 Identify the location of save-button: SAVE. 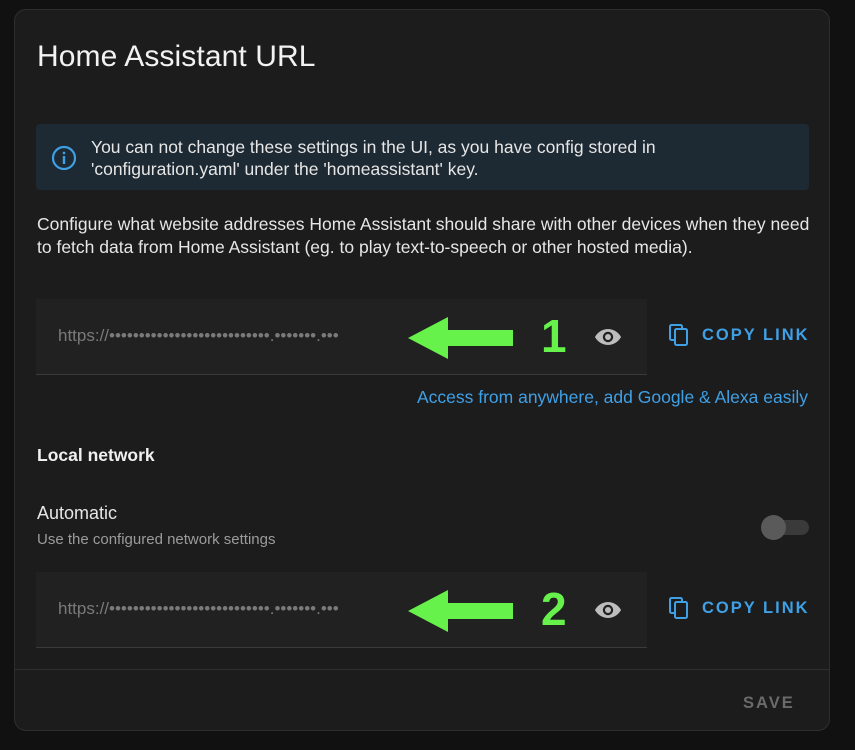
(769, 703).